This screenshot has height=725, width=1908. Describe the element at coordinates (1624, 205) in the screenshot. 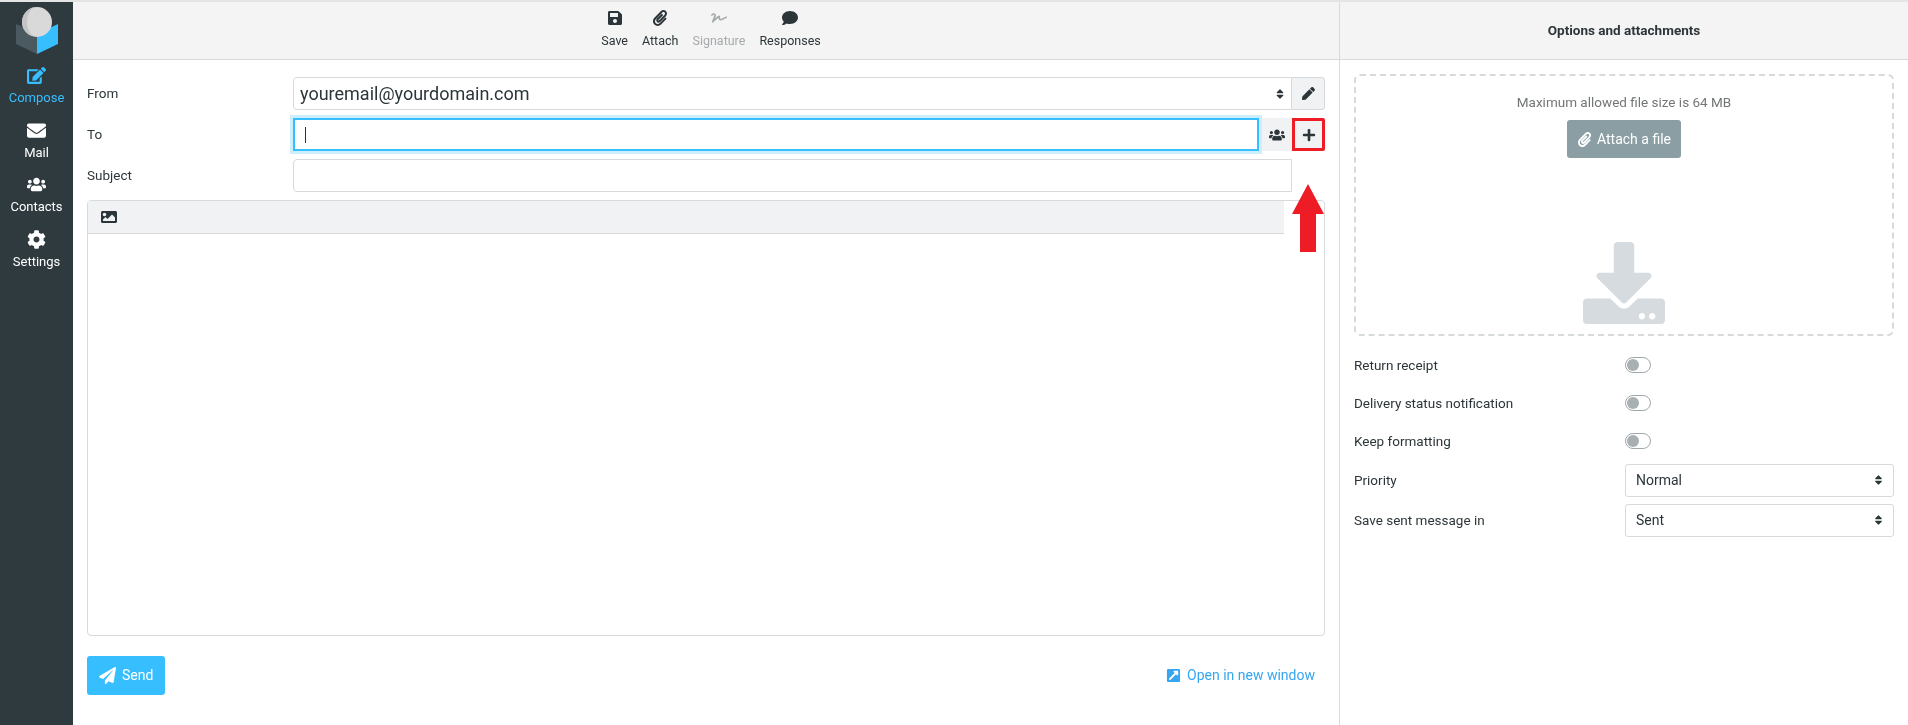

I see `drop-zone: Maximum allowed file size is 64 MB Attach a file` at that location.